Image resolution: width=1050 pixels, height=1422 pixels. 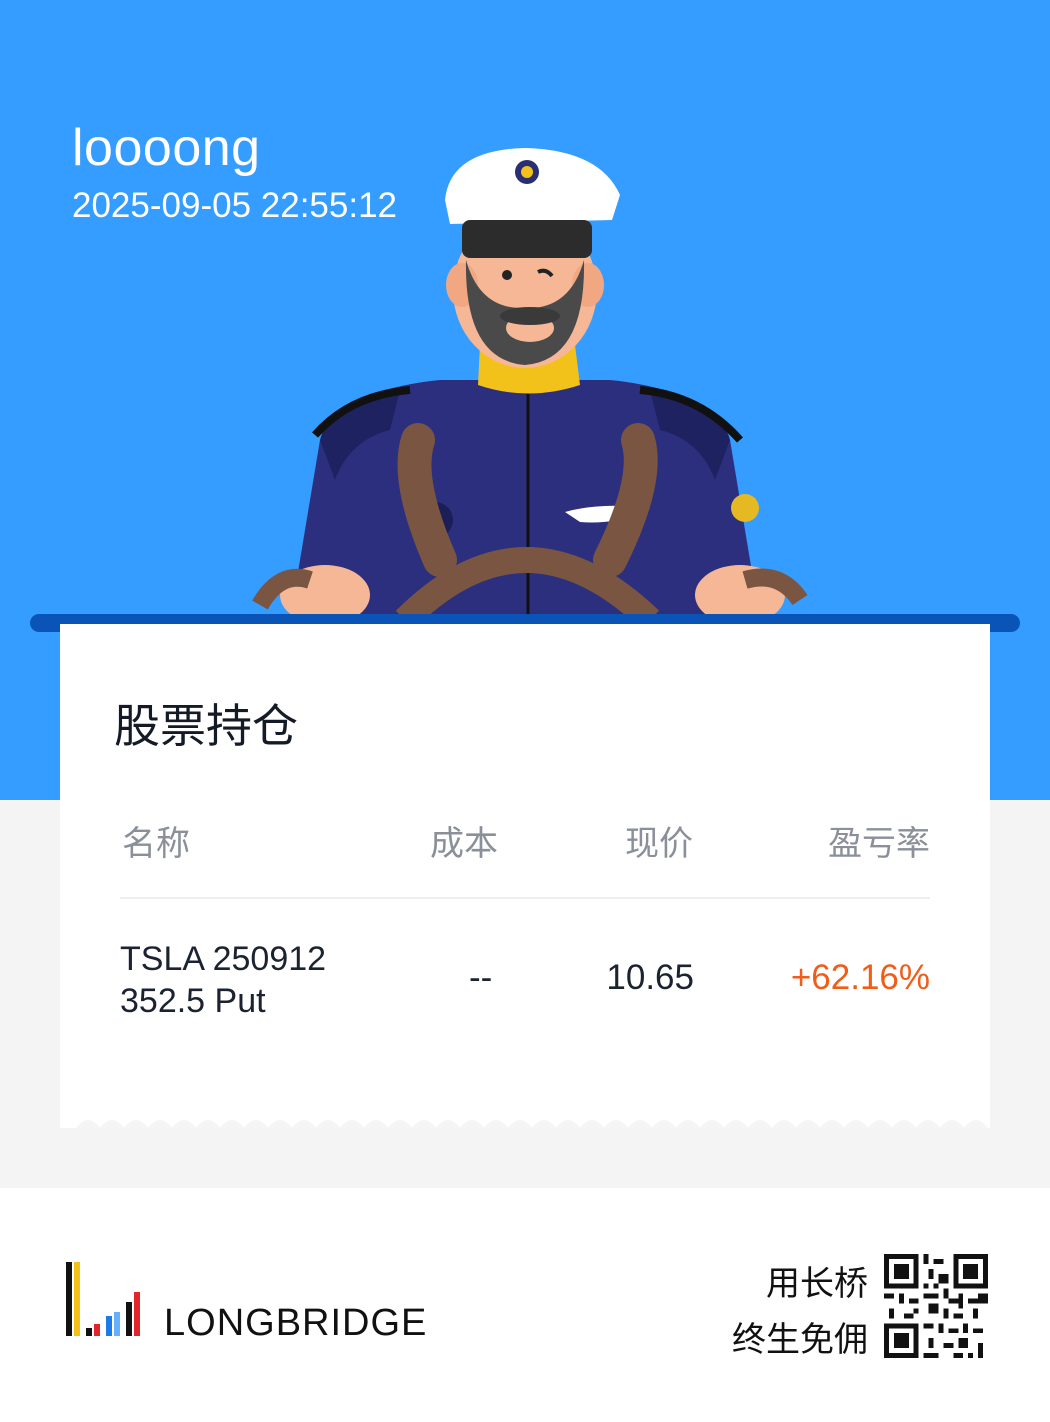 I want to click on header-divider, so click(x=525, y=898).